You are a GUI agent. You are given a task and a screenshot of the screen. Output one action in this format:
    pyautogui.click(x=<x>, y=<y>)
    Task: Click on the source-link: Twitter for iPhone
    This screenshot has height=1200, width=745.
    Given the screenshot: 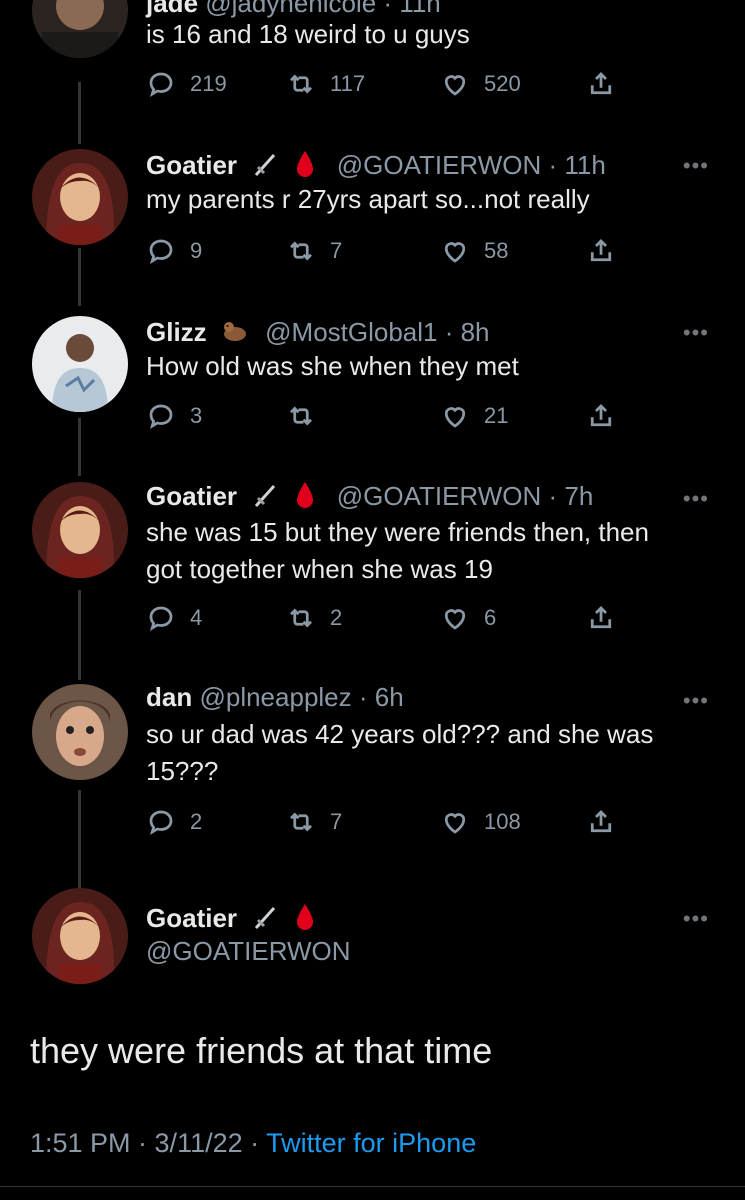 What is the action you would take?
    pyautogui.click(x=371, y=1143)
    